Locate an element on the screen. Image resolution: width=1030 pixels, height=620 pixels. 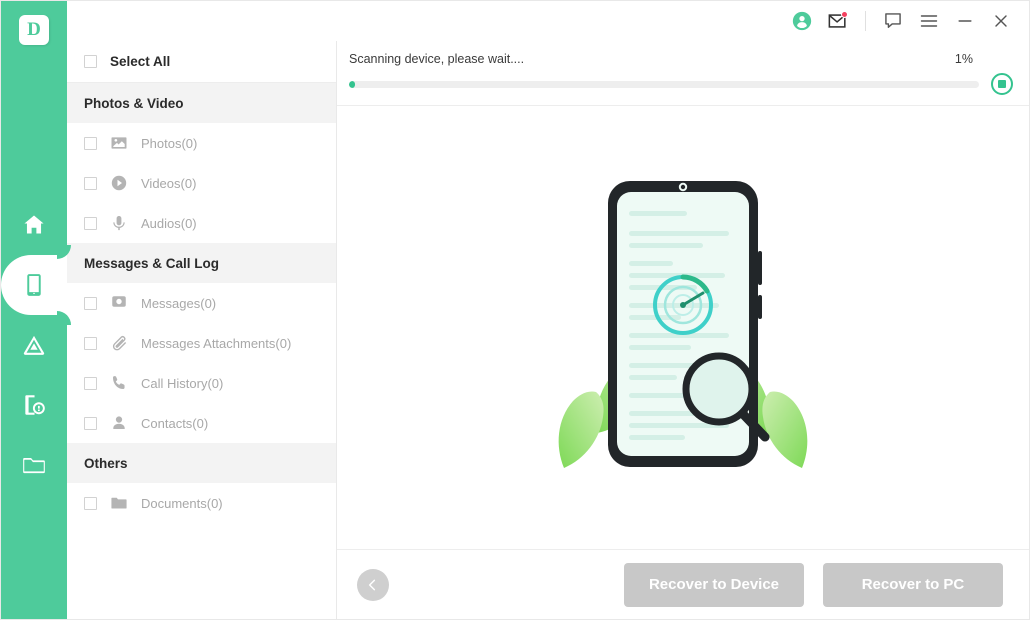
group-header-messages-calllog: Messages & Call Log is located at coordinates (201, 263).